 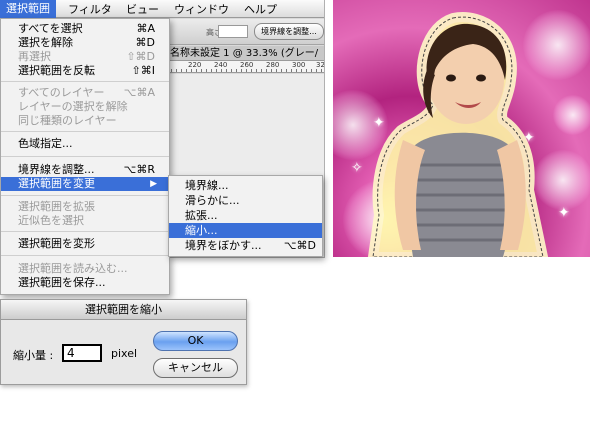 What do you see at coordinates (51, 220) in the screenshot?
I see `menu-item-label: 近似色を選択` at bounding box center [51, 220].